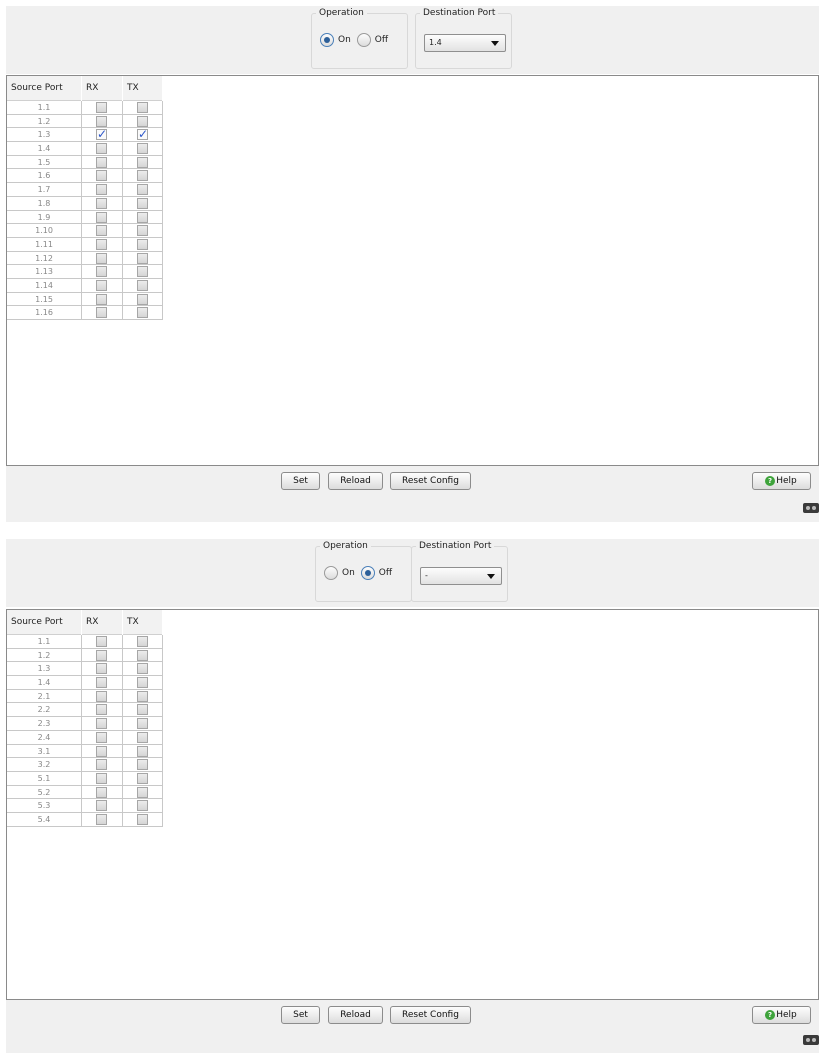  What do you see at coordinates (465, 43) in the screenshot?
I see `destination-port-select: 1.4` at bounding box center [465, 43].